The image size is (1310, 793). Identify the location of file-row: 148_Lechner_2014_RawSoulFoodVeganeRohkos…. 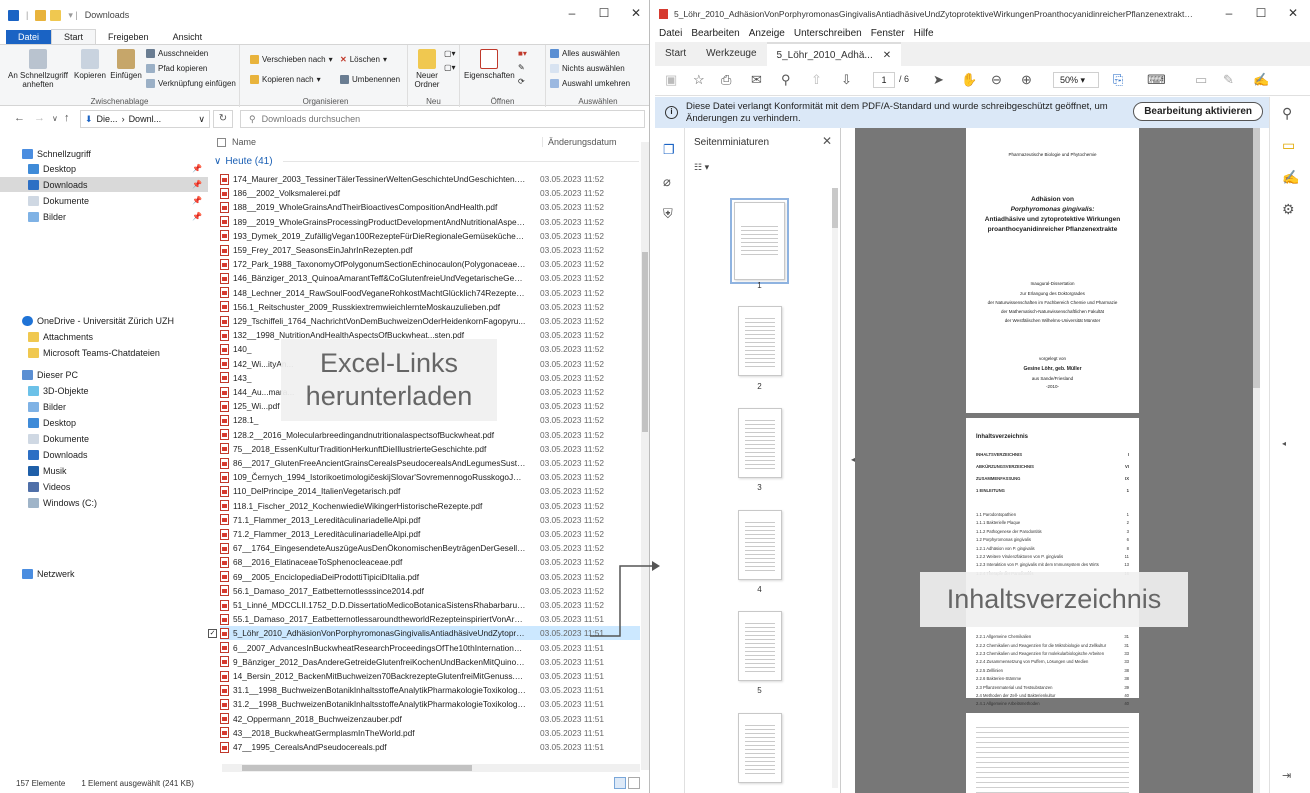
(430, 293).